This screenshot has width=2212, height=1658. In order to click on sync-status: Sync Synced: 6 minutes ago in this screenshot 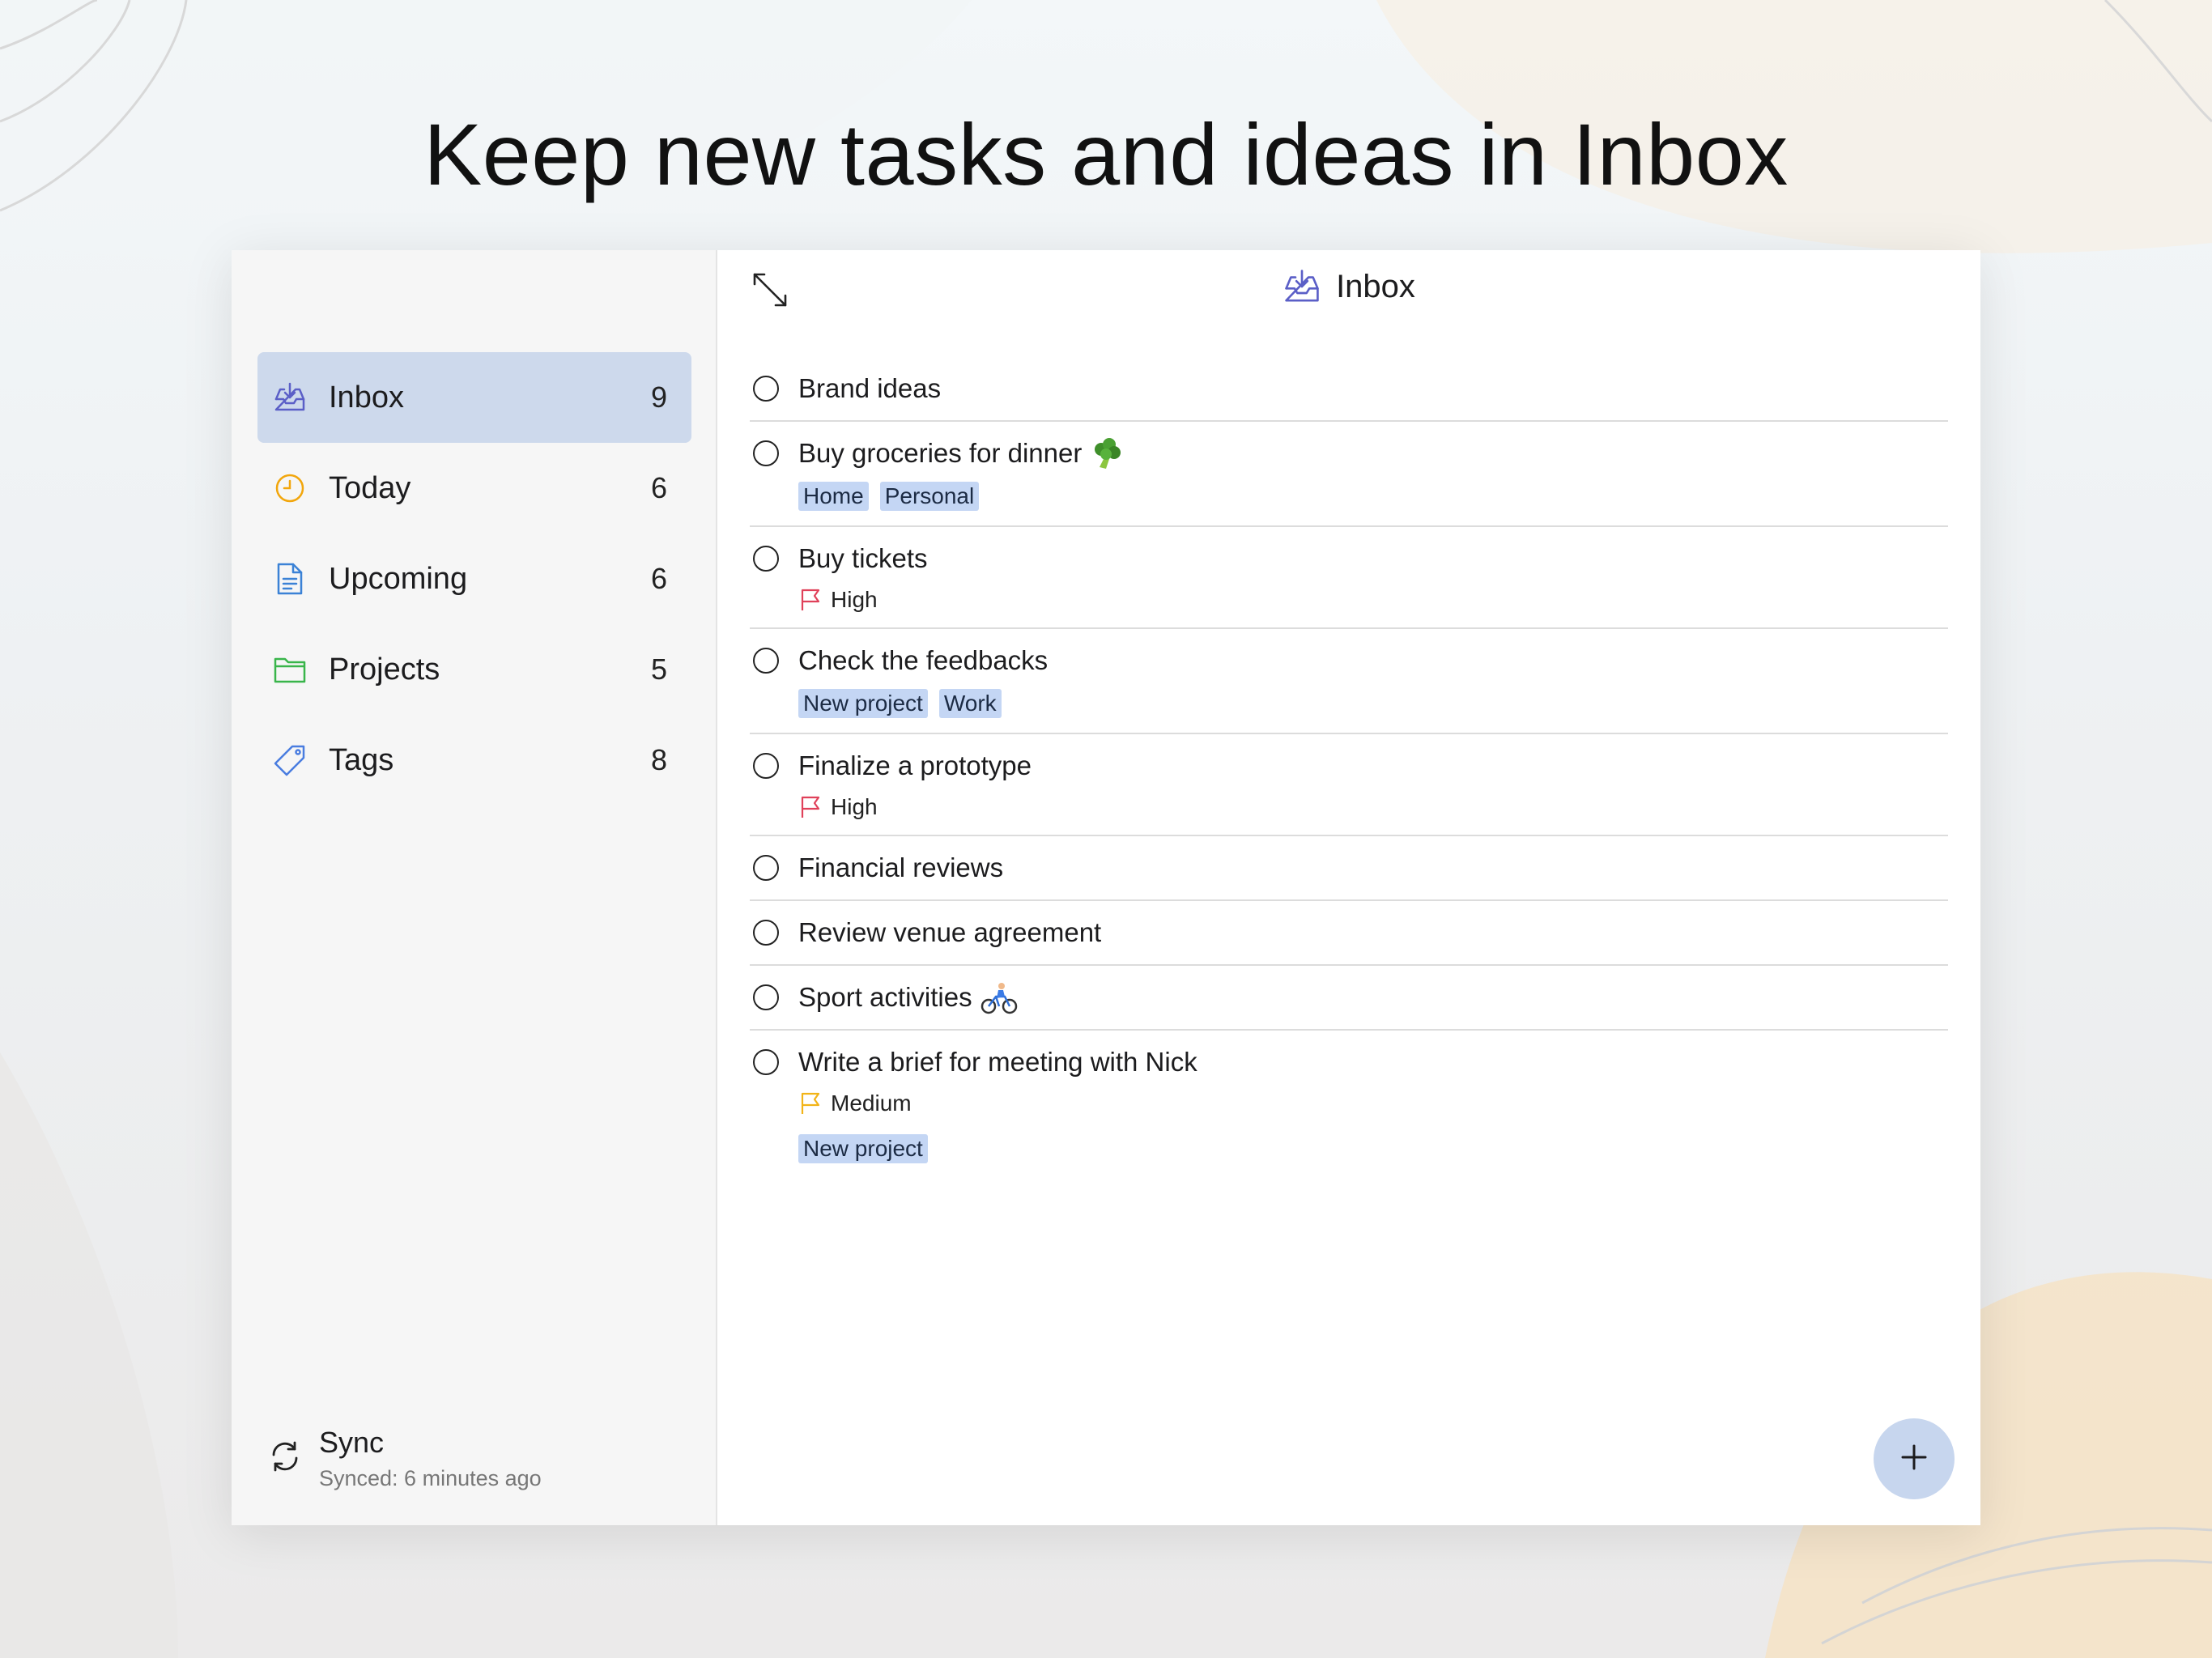, I will do `click(405, 1458)`.